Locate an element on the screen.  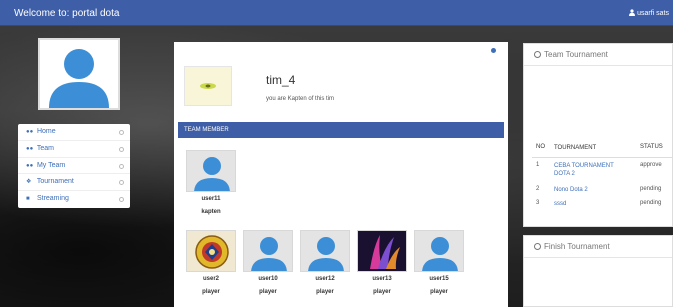
abstract-avatar-icon is located at coordinates (385, 252).